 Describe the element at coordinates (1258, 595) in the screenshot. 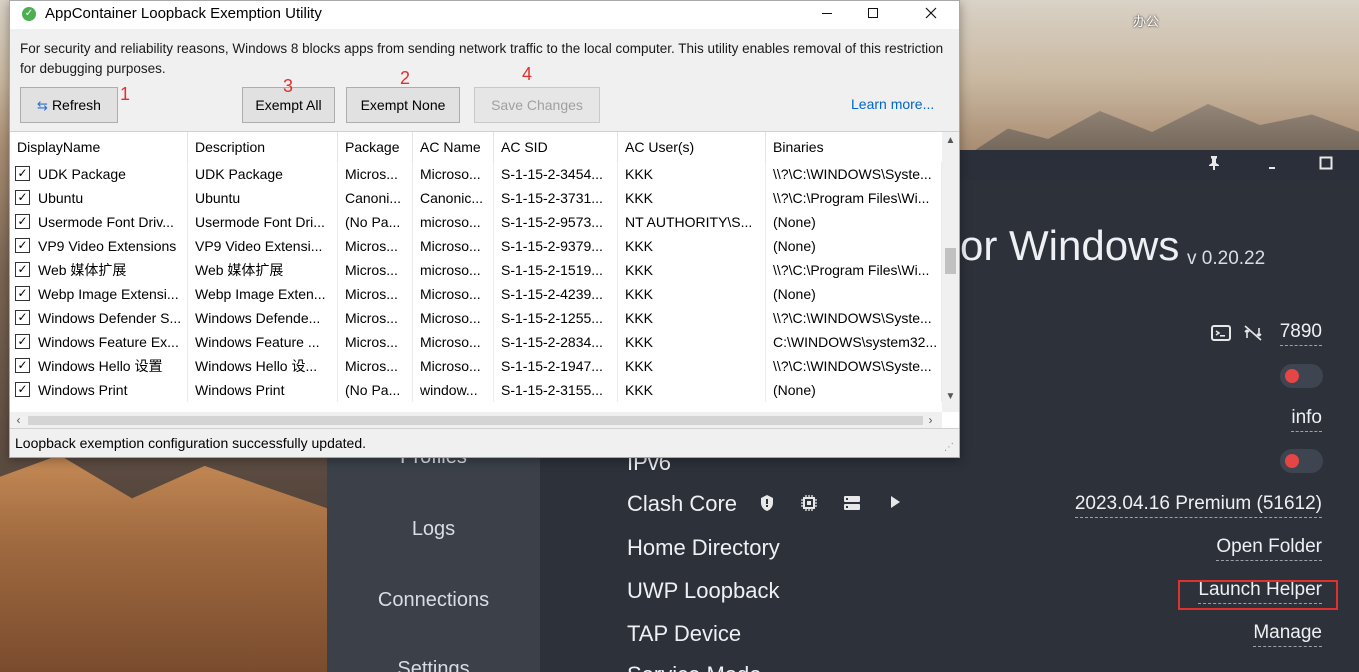

I see `launch-helper-highlight` at that location.